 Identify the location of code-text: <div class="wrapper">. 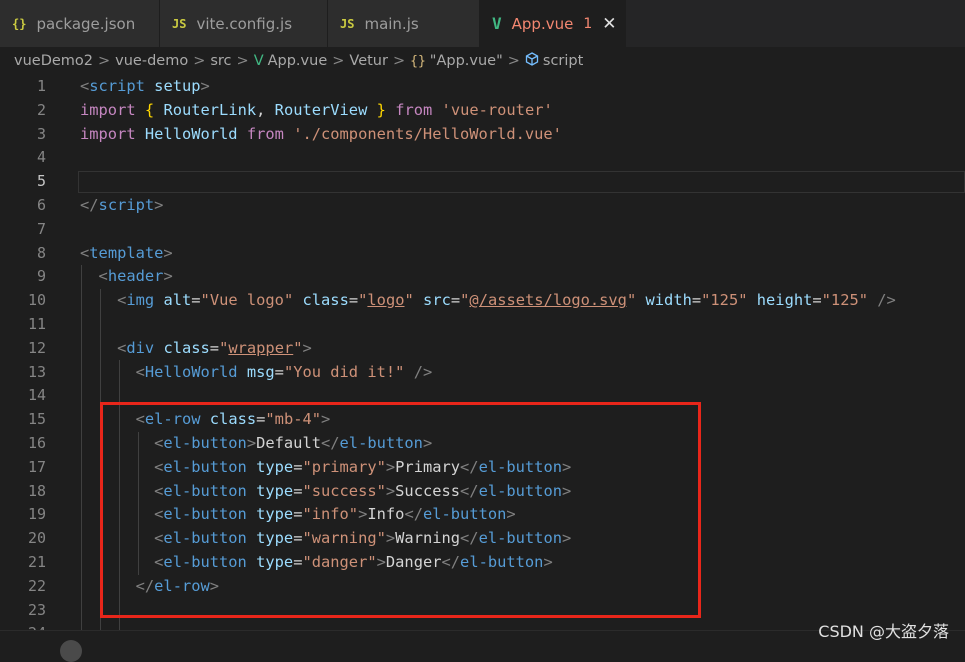
(196, 349).